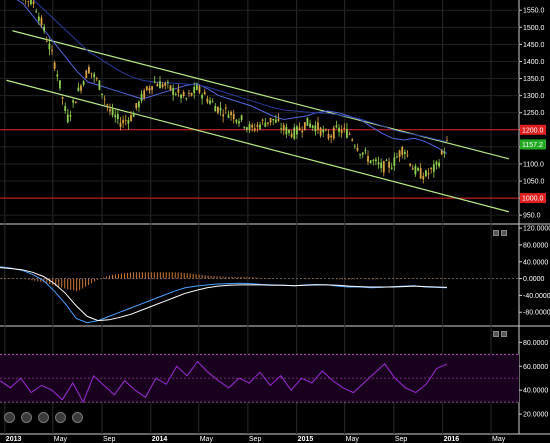  I want to click on x-tick-label: 2016, so click(452, 439).